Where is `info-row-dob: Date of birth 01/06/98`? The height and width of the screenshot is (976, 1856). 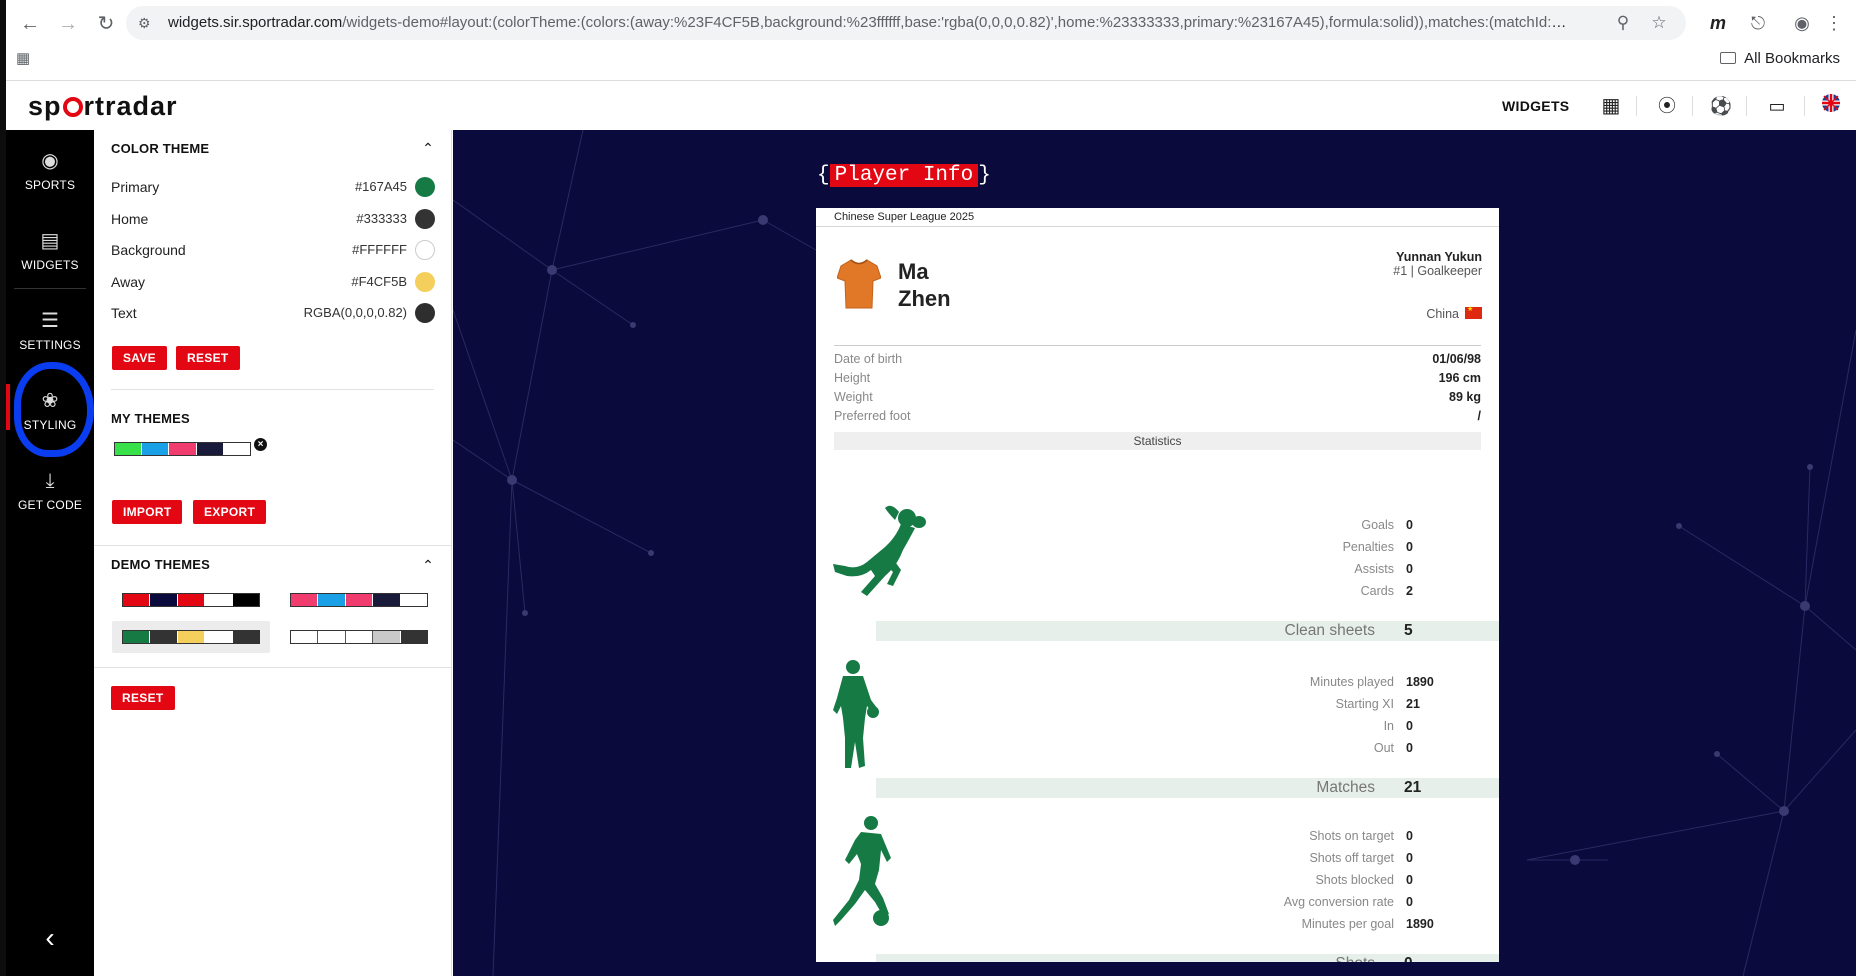
info-row-dob: Date of birth 01/06/98 is located at coordinates (1157, 359).